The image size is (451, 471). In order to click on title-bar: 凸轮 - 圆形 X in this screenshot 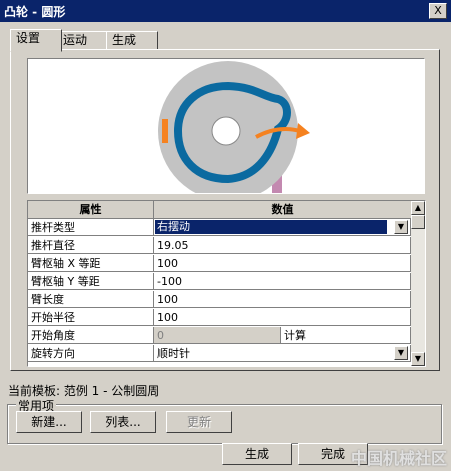, I will do `click(225, 11)`.